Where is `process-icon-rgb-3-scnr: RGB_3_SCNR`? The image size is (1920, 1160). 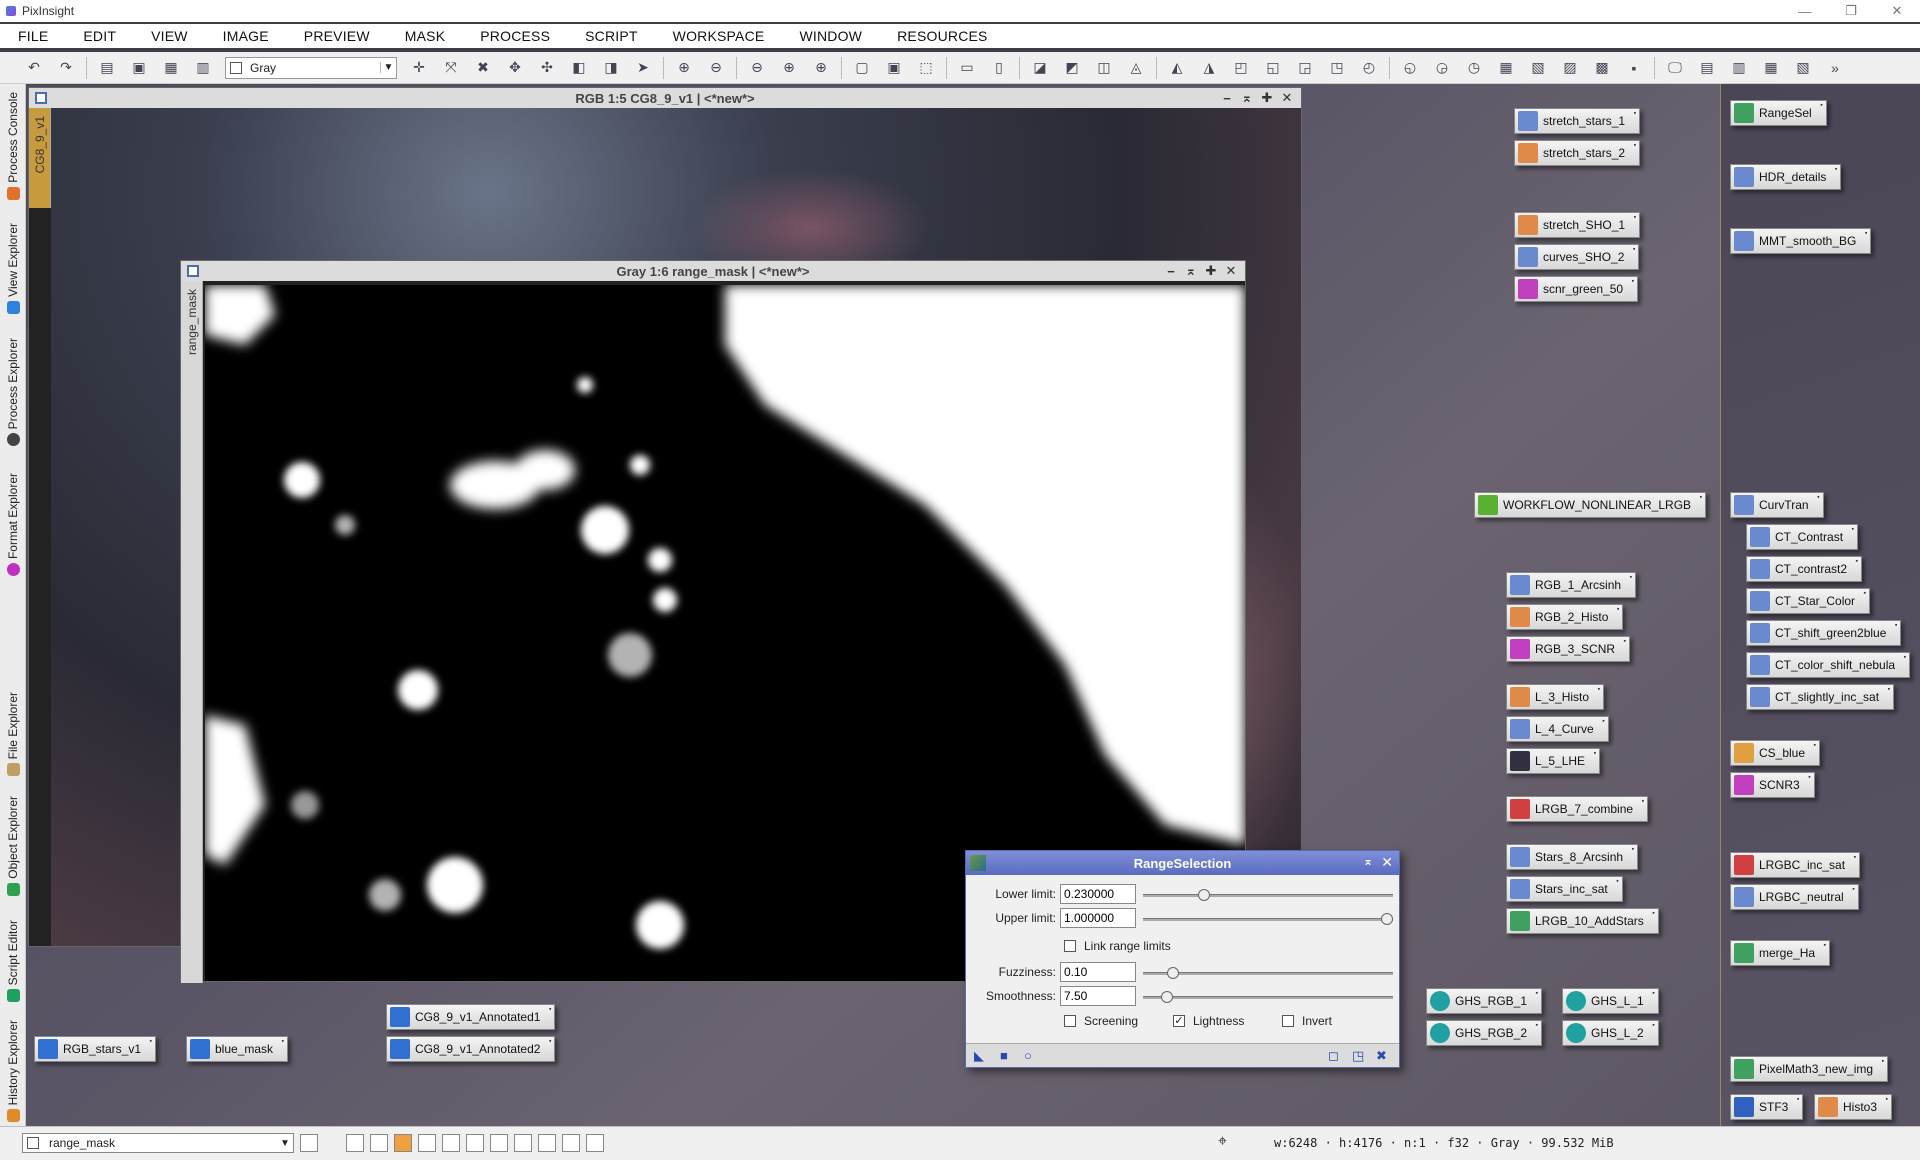 process-icon-rgb-3-scnr: RGB_3_SCNR is located at coordinates (1568, 649).